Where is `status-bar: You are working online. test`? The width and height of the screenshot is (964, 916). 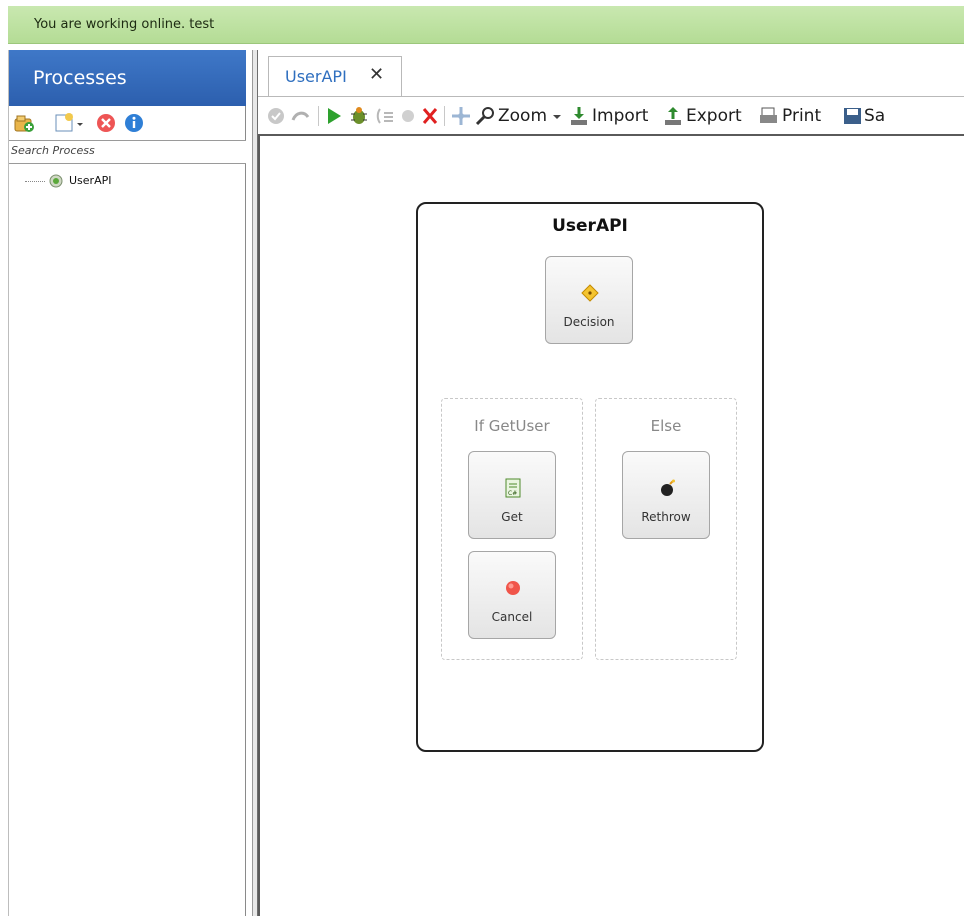
status-bar: You are working online. test is located at coordinates (486, 25).